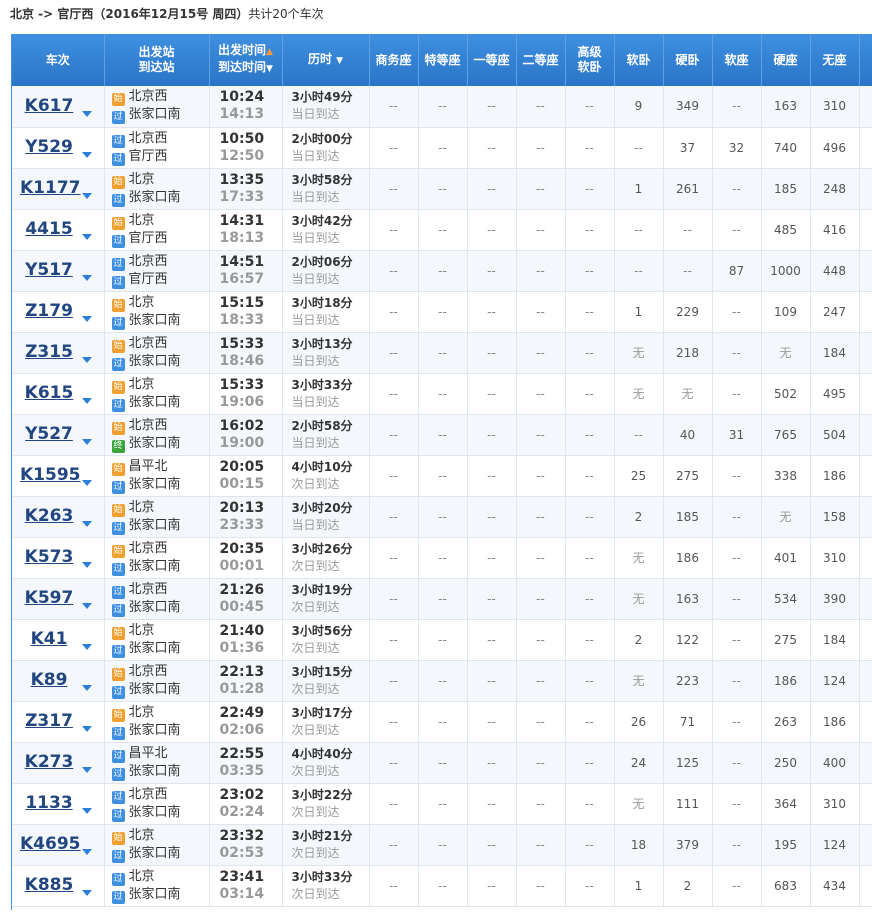  What do you see at coordinates (49, 762) in the screenshot?
I see `train-number-link: K273` at bounding box center [49, 762].